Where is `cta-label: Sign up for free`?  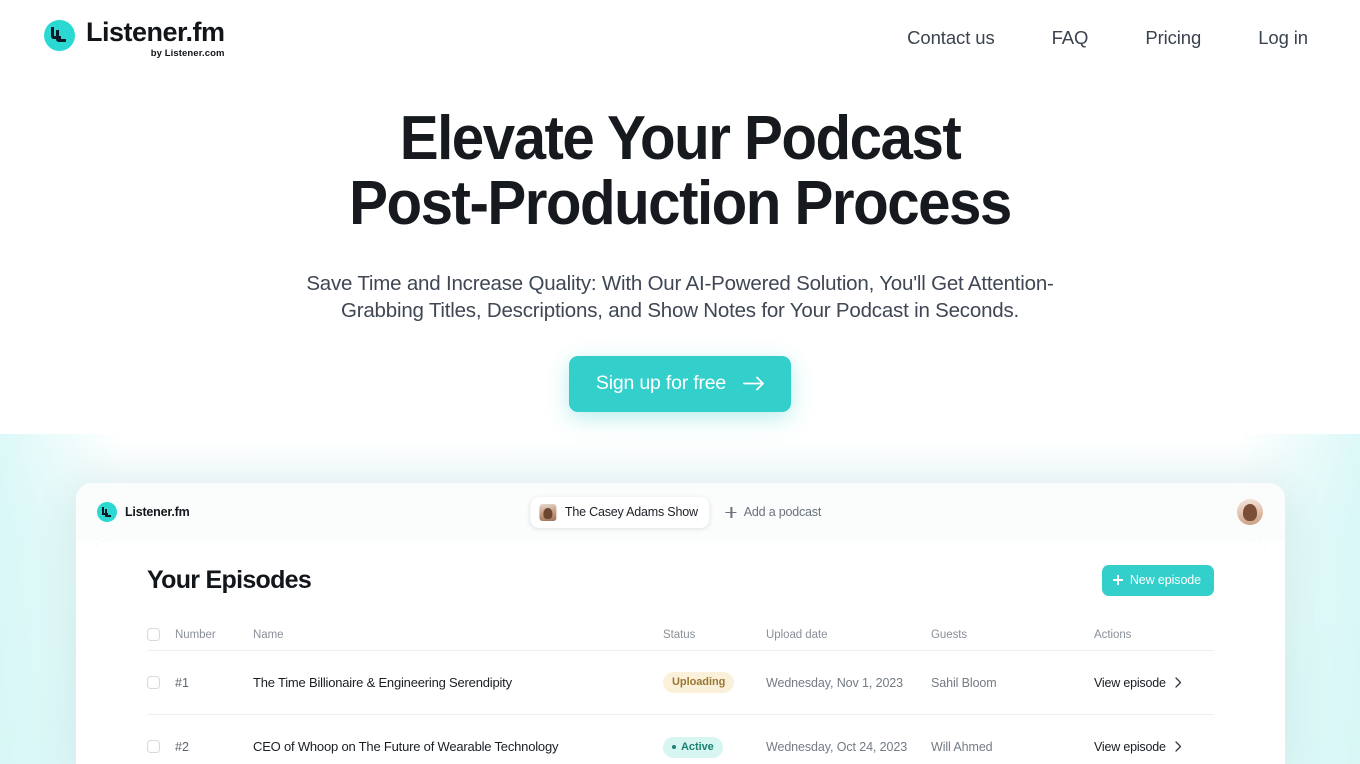 cta-label: Sign up for free is located at coordinates (661, 383).